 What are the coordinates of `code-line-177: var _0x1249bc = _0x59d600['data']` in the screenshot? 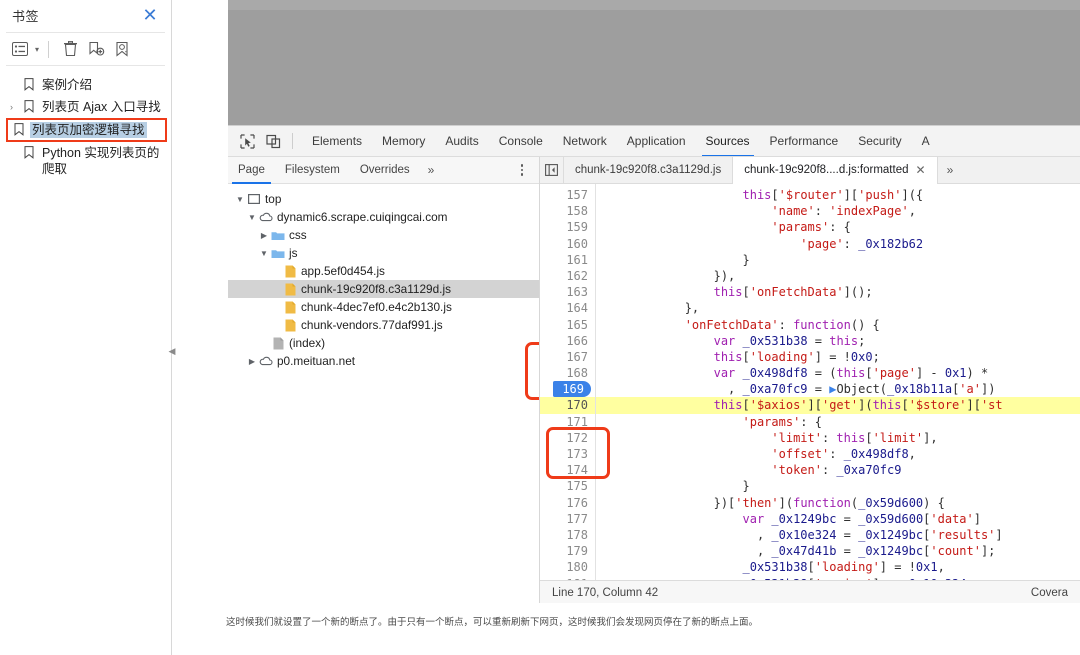 It's located at (838, 519).